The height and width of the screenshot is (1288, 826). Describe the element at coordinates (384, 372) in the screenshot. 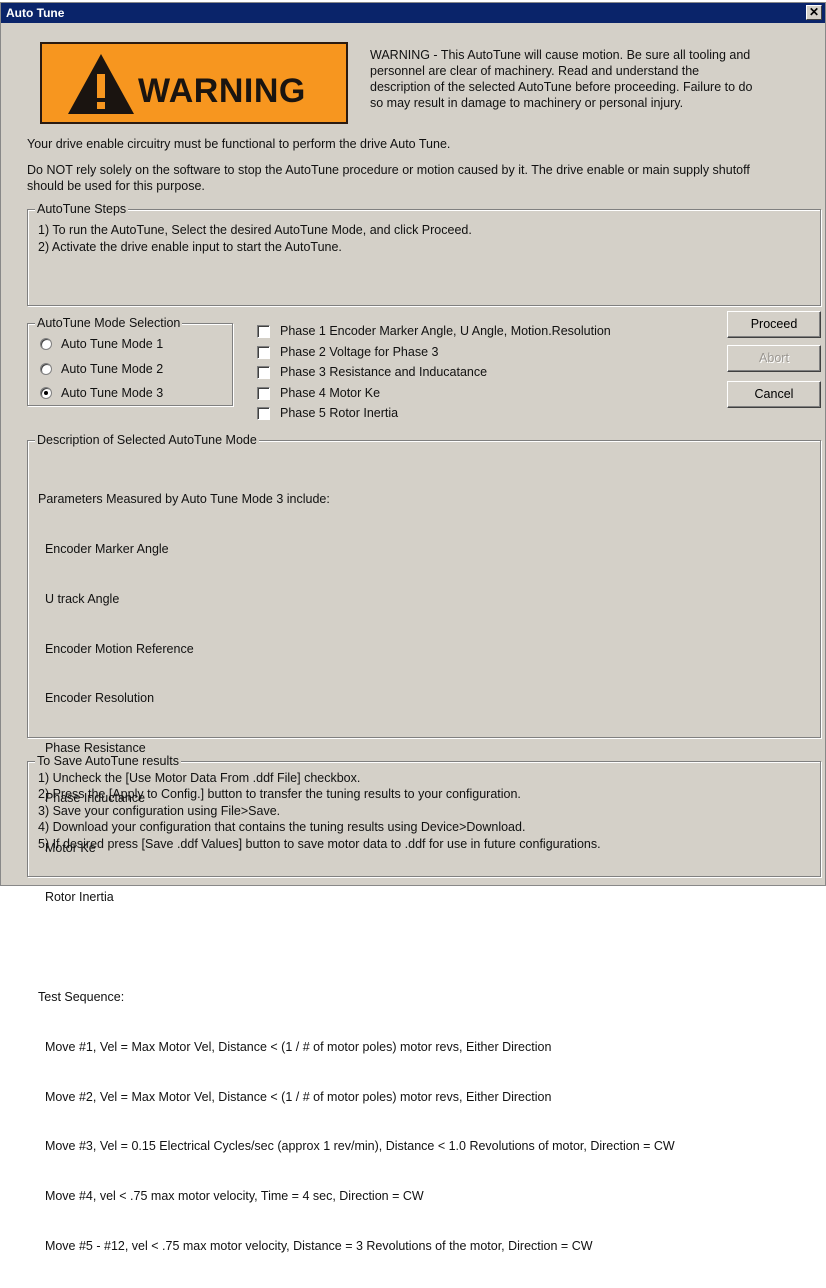

I see `phase-label: Phase 3 Resistance and Inducatance` at that location.